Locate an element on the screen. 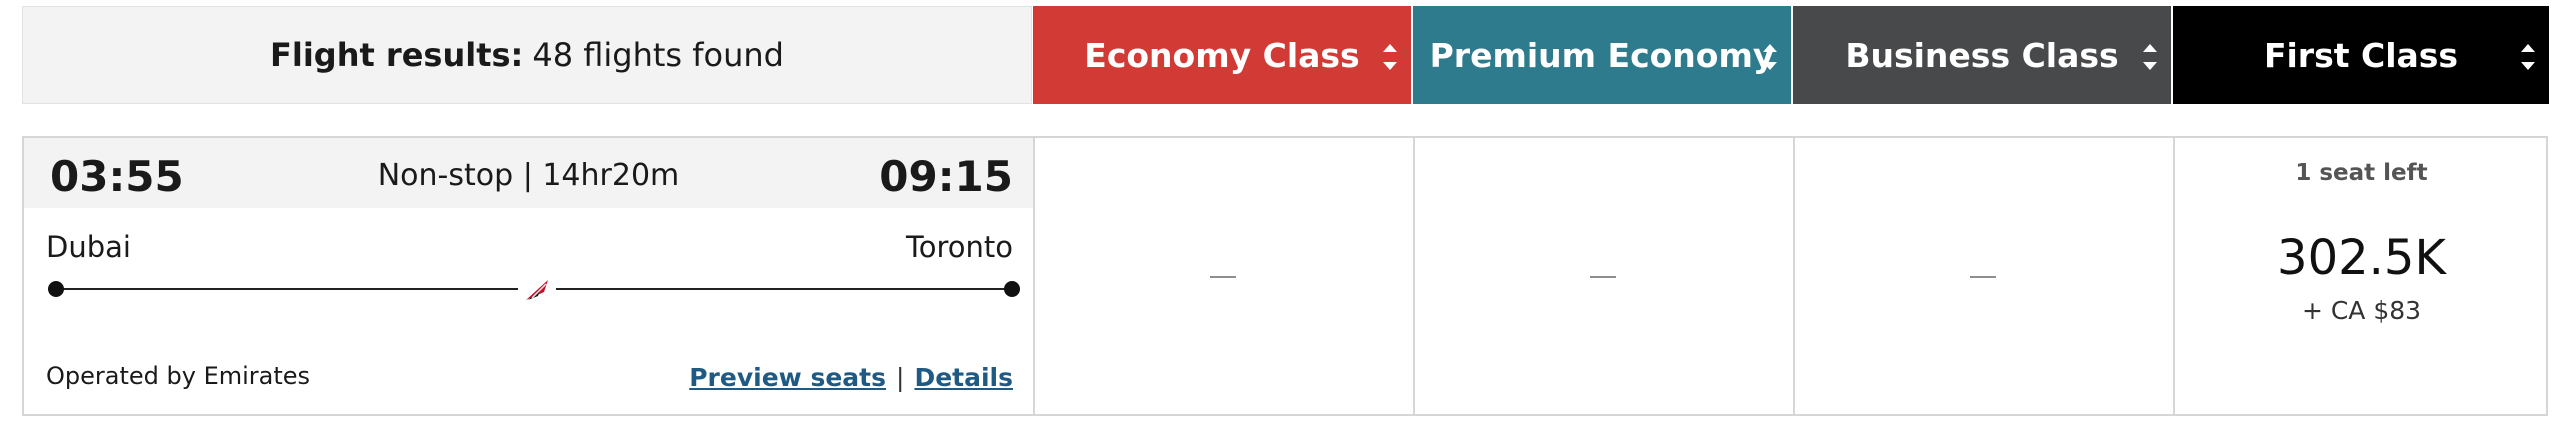 Image resolution: width=2560 pixels, height=429 pixels. business-fare-cell is located at coordinates (1982, 276).